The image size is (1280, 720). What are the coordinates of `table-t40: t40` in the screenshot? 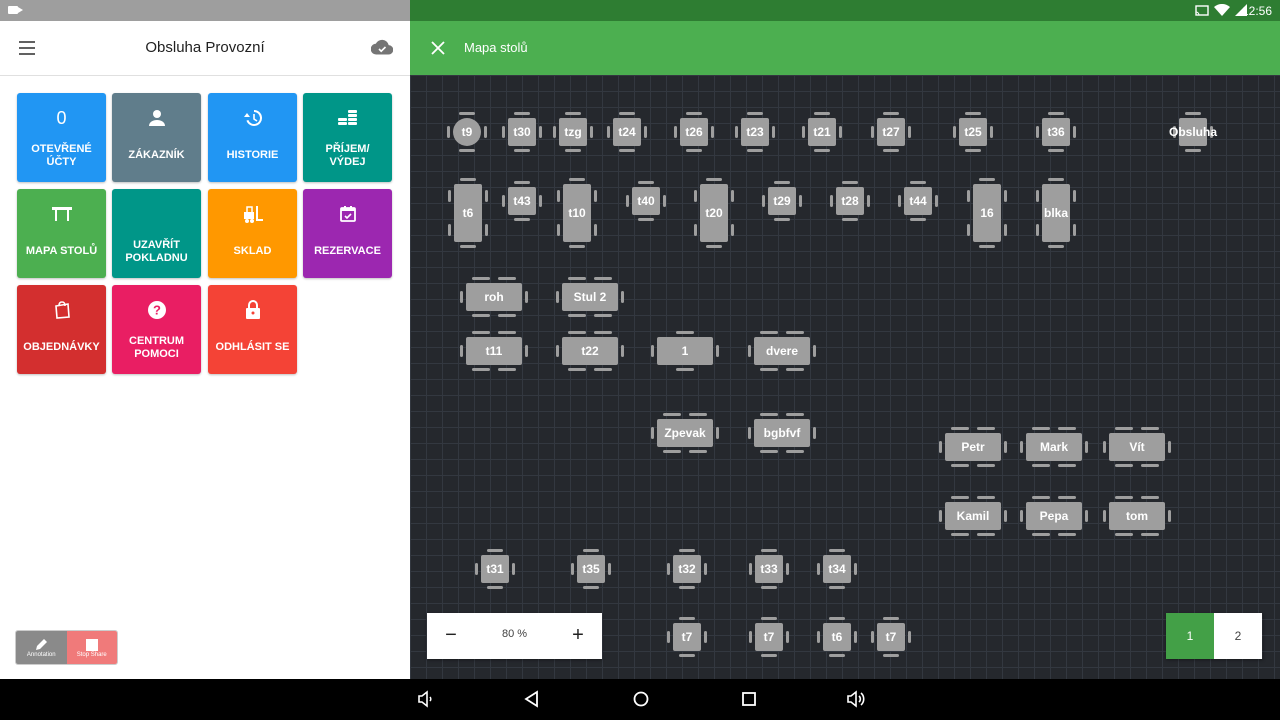 It's located at (646, 201).